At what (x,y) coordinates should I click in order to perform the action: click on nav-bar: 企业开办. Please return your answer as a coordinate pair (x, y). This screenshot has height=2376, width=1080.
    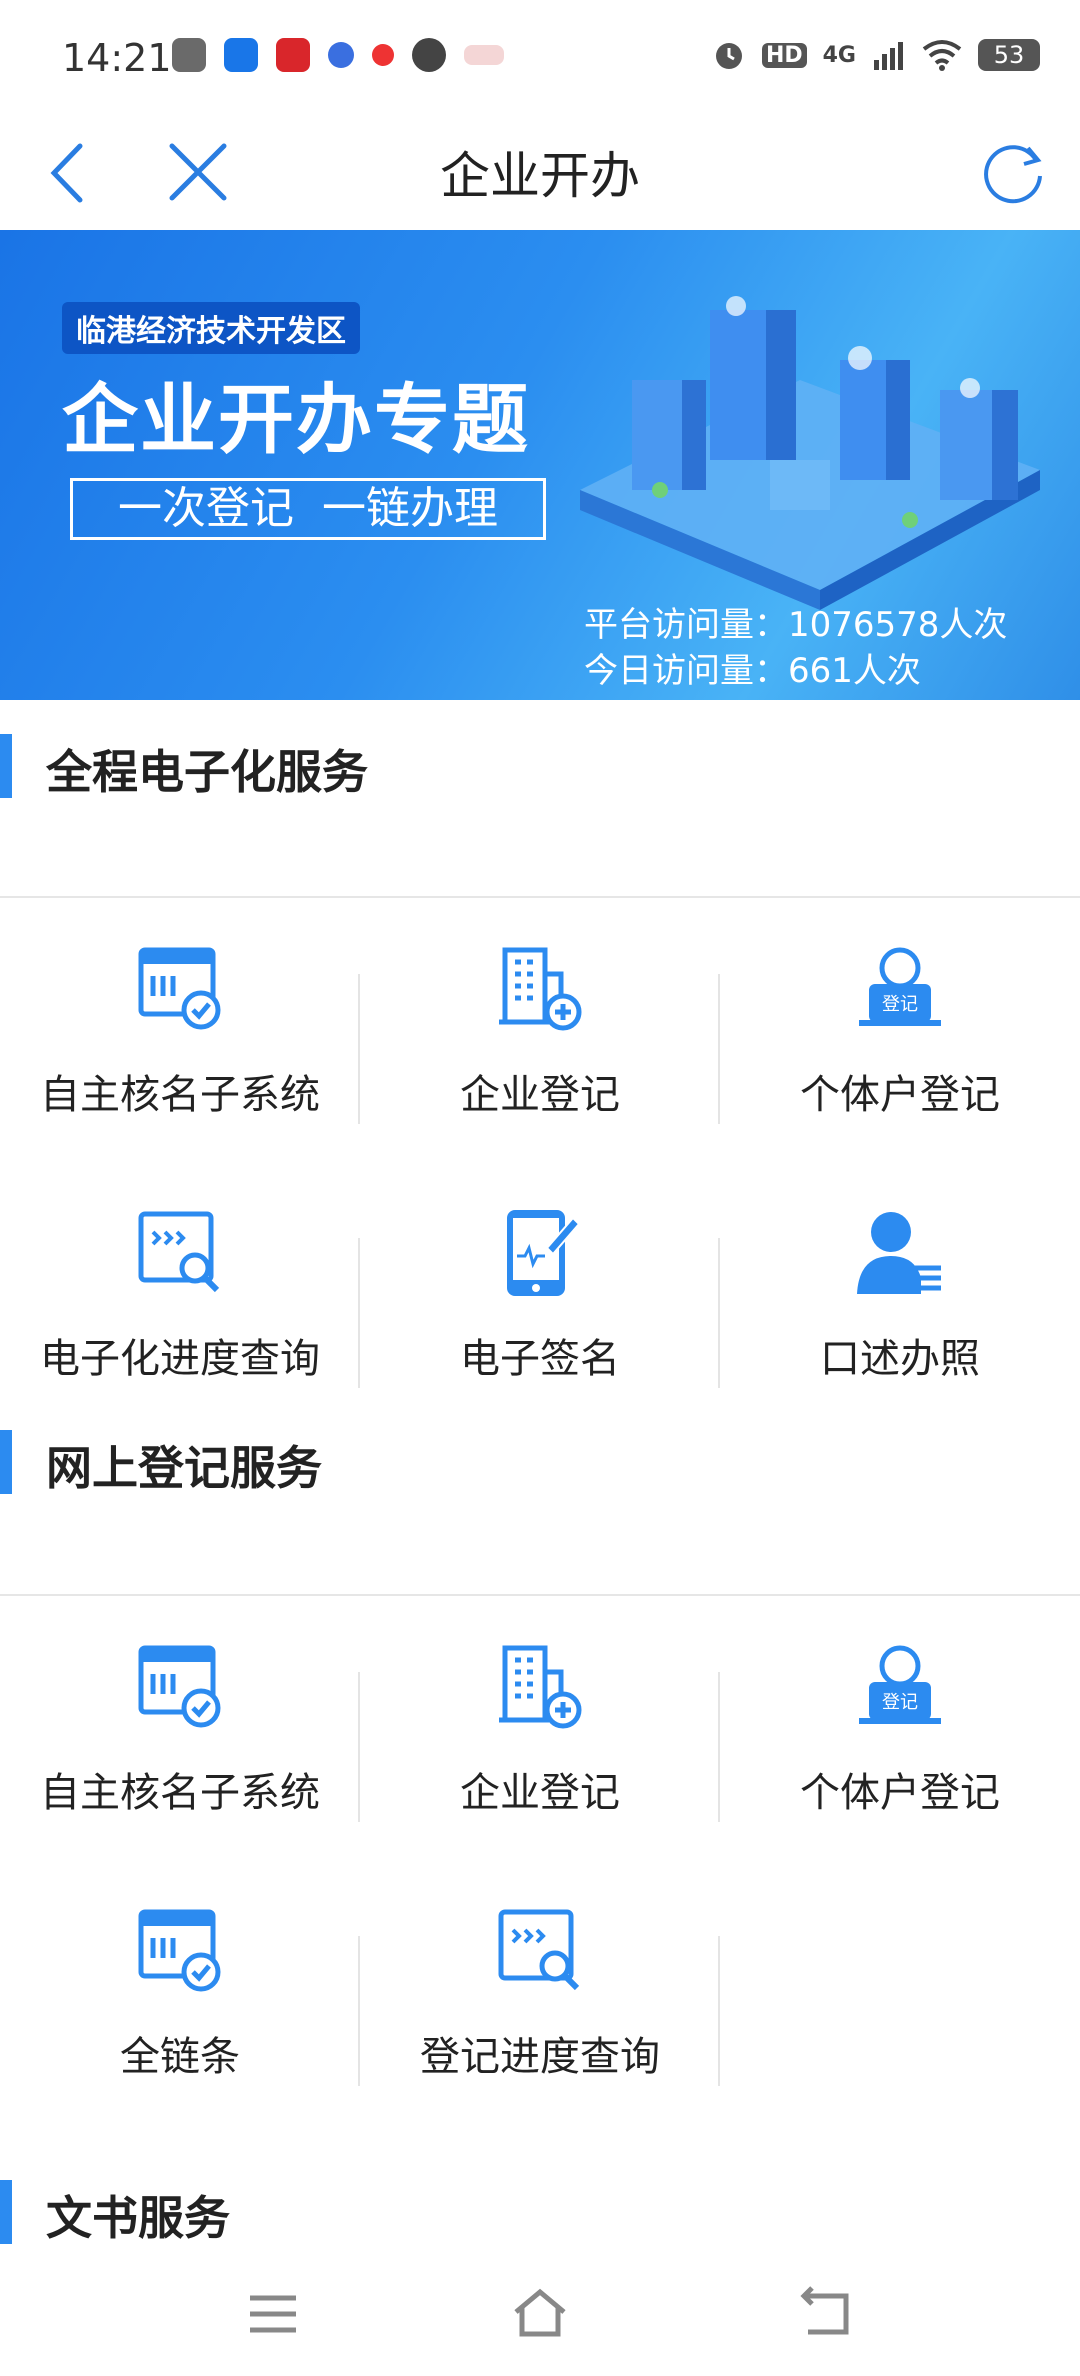
    Looking at the image, I should click on (540, 174).